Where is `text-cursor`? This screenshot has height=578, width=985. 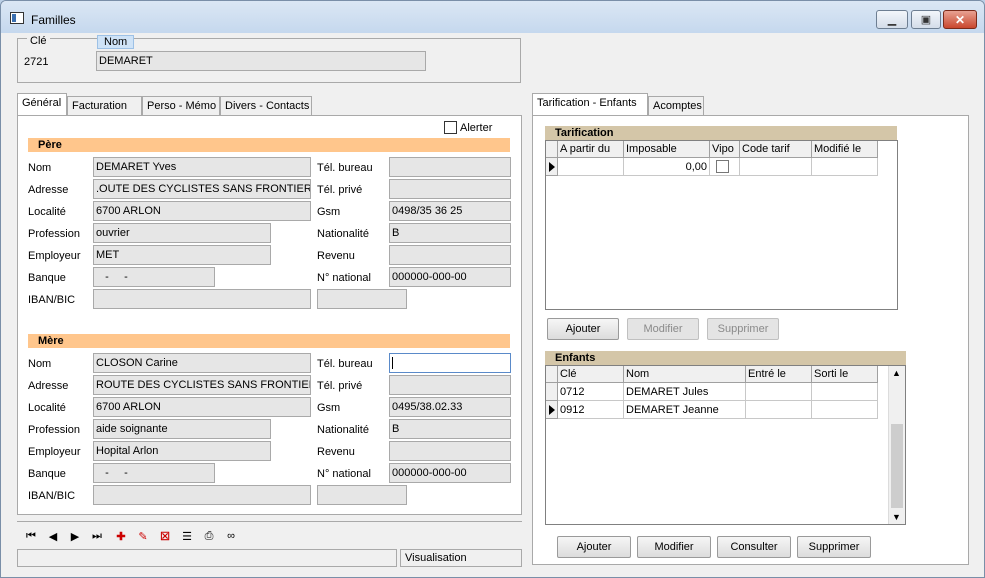
text-cursor is located at coordinates (392, 363).